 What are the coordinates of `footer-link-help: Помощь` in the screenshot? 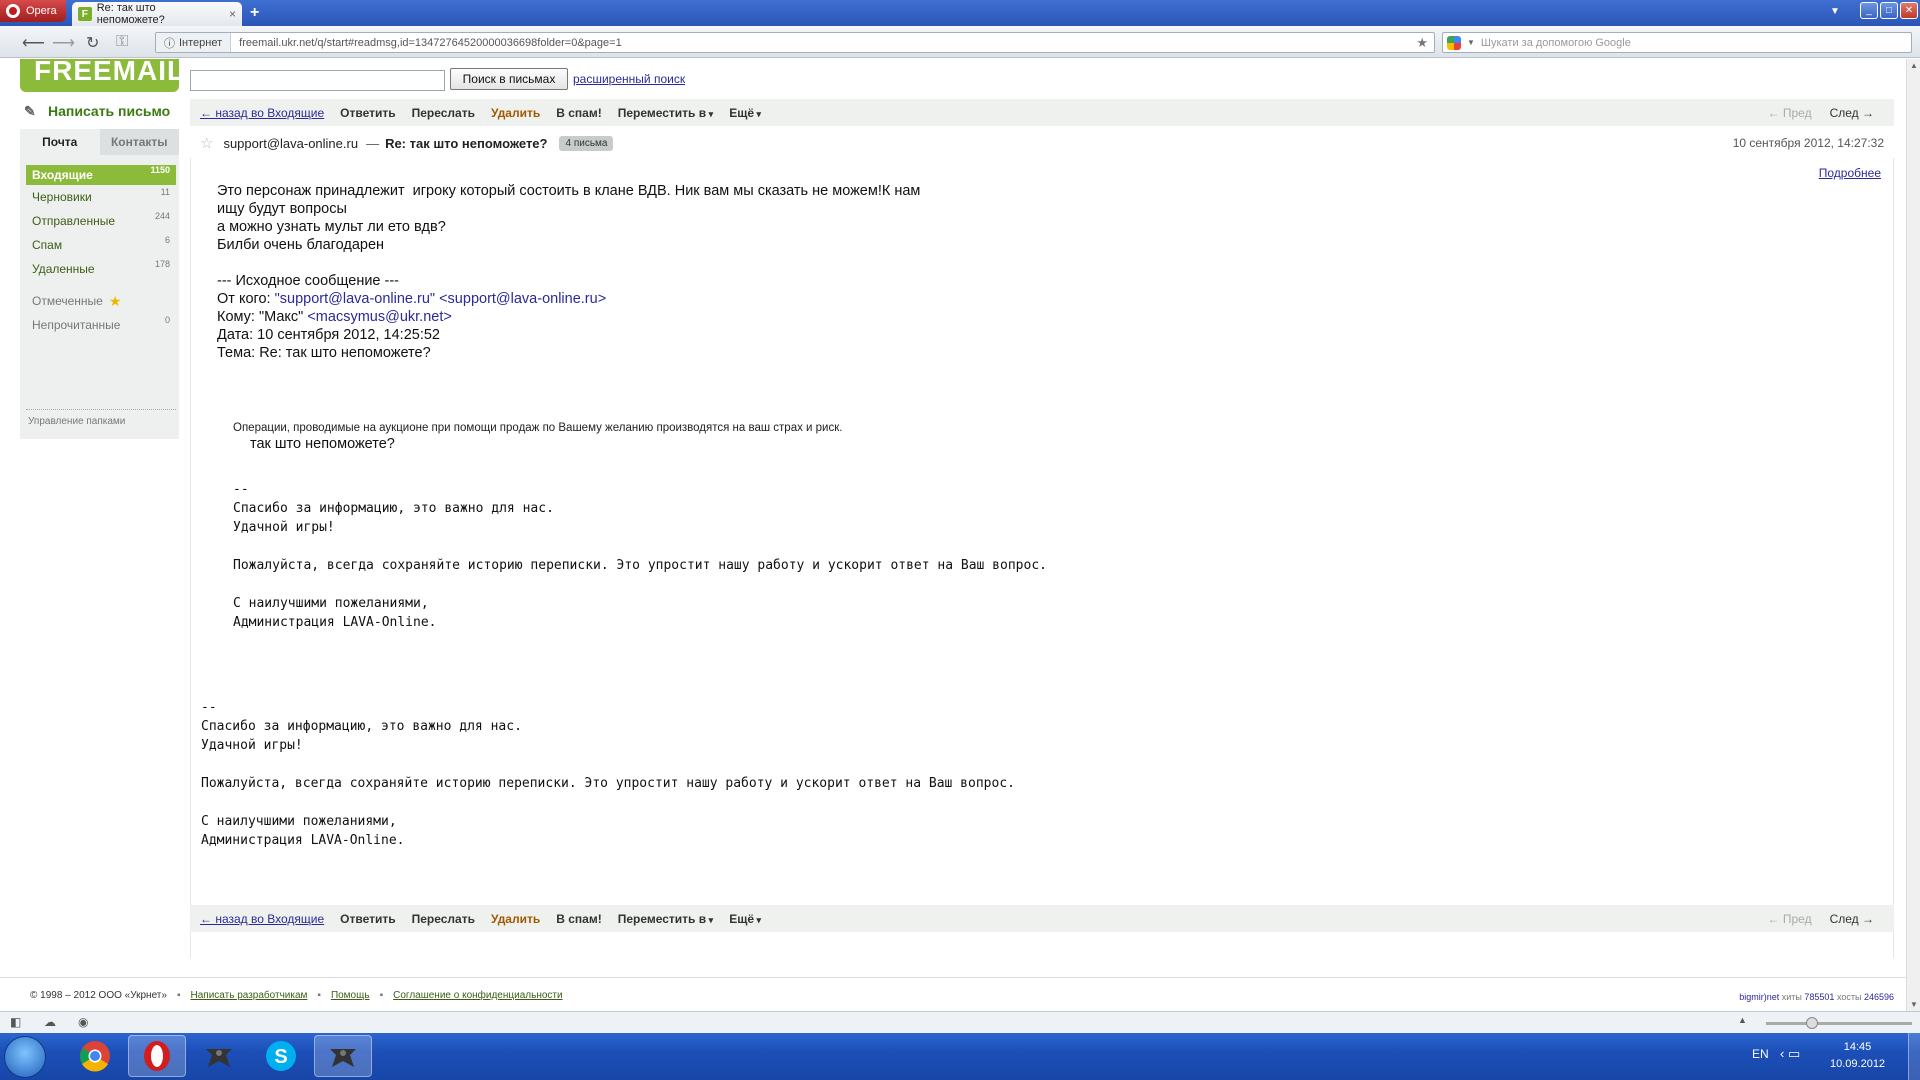 It's located at (350, 995).